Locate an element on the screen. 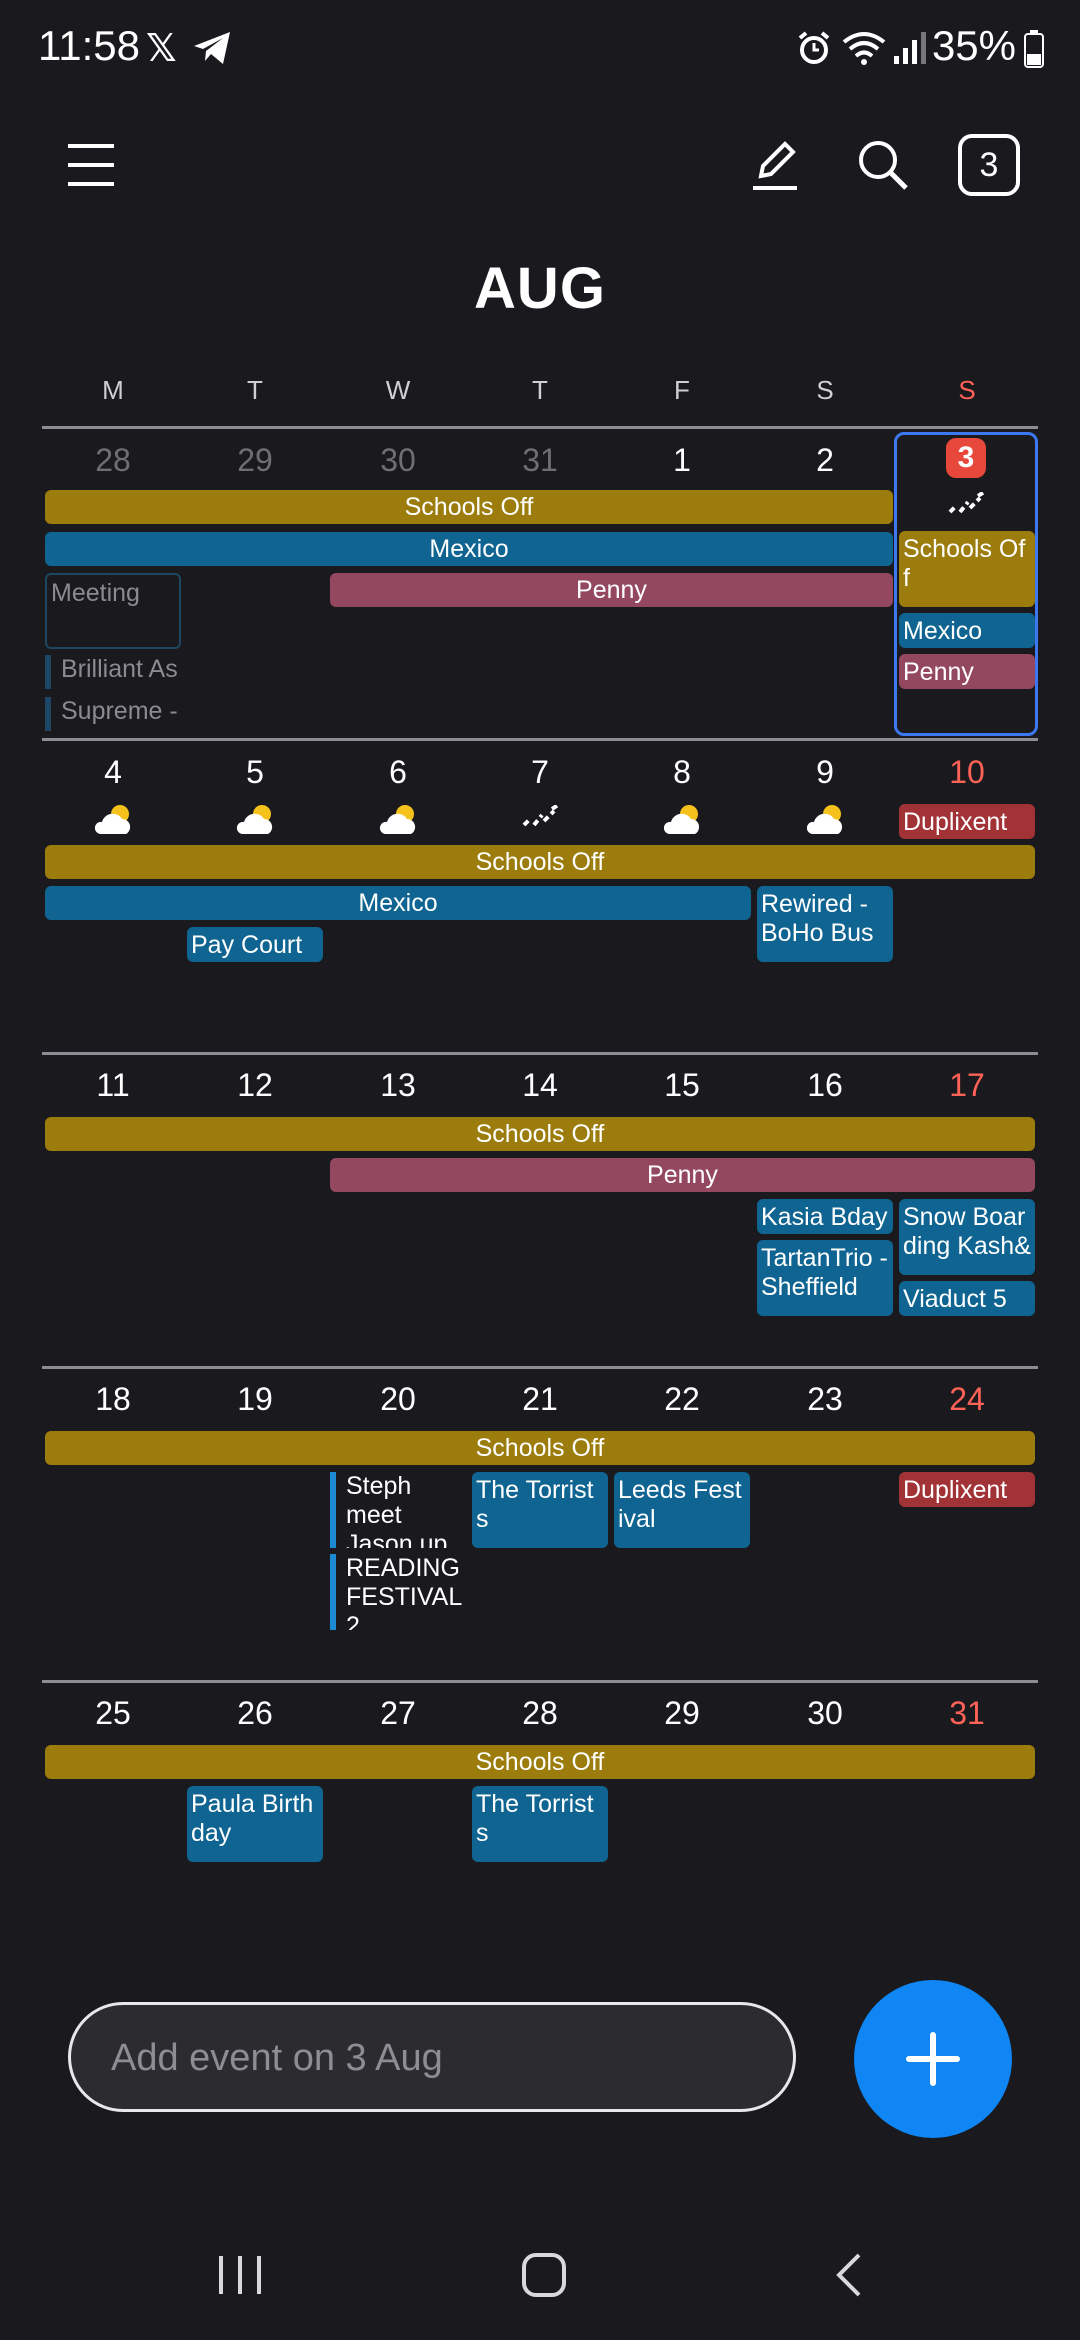 The height and width of the screenshot is (2340, 1080). event-pay-court: Pay Court is located at coordinates (255, 944).